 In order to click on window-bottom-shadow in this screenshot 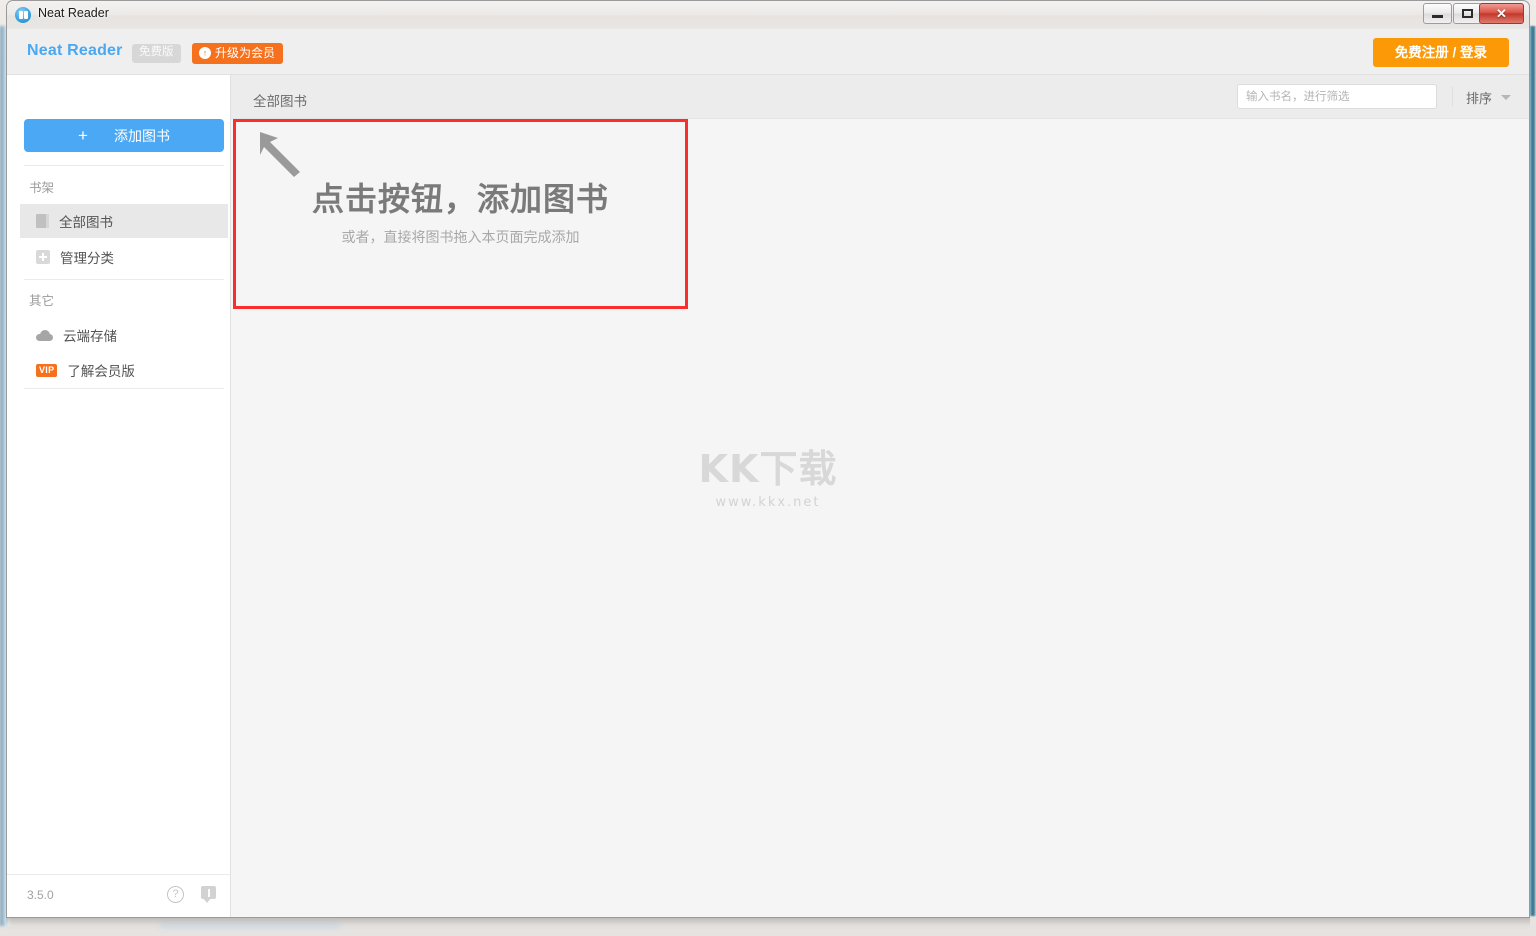, I will do `click(768, 924)`.